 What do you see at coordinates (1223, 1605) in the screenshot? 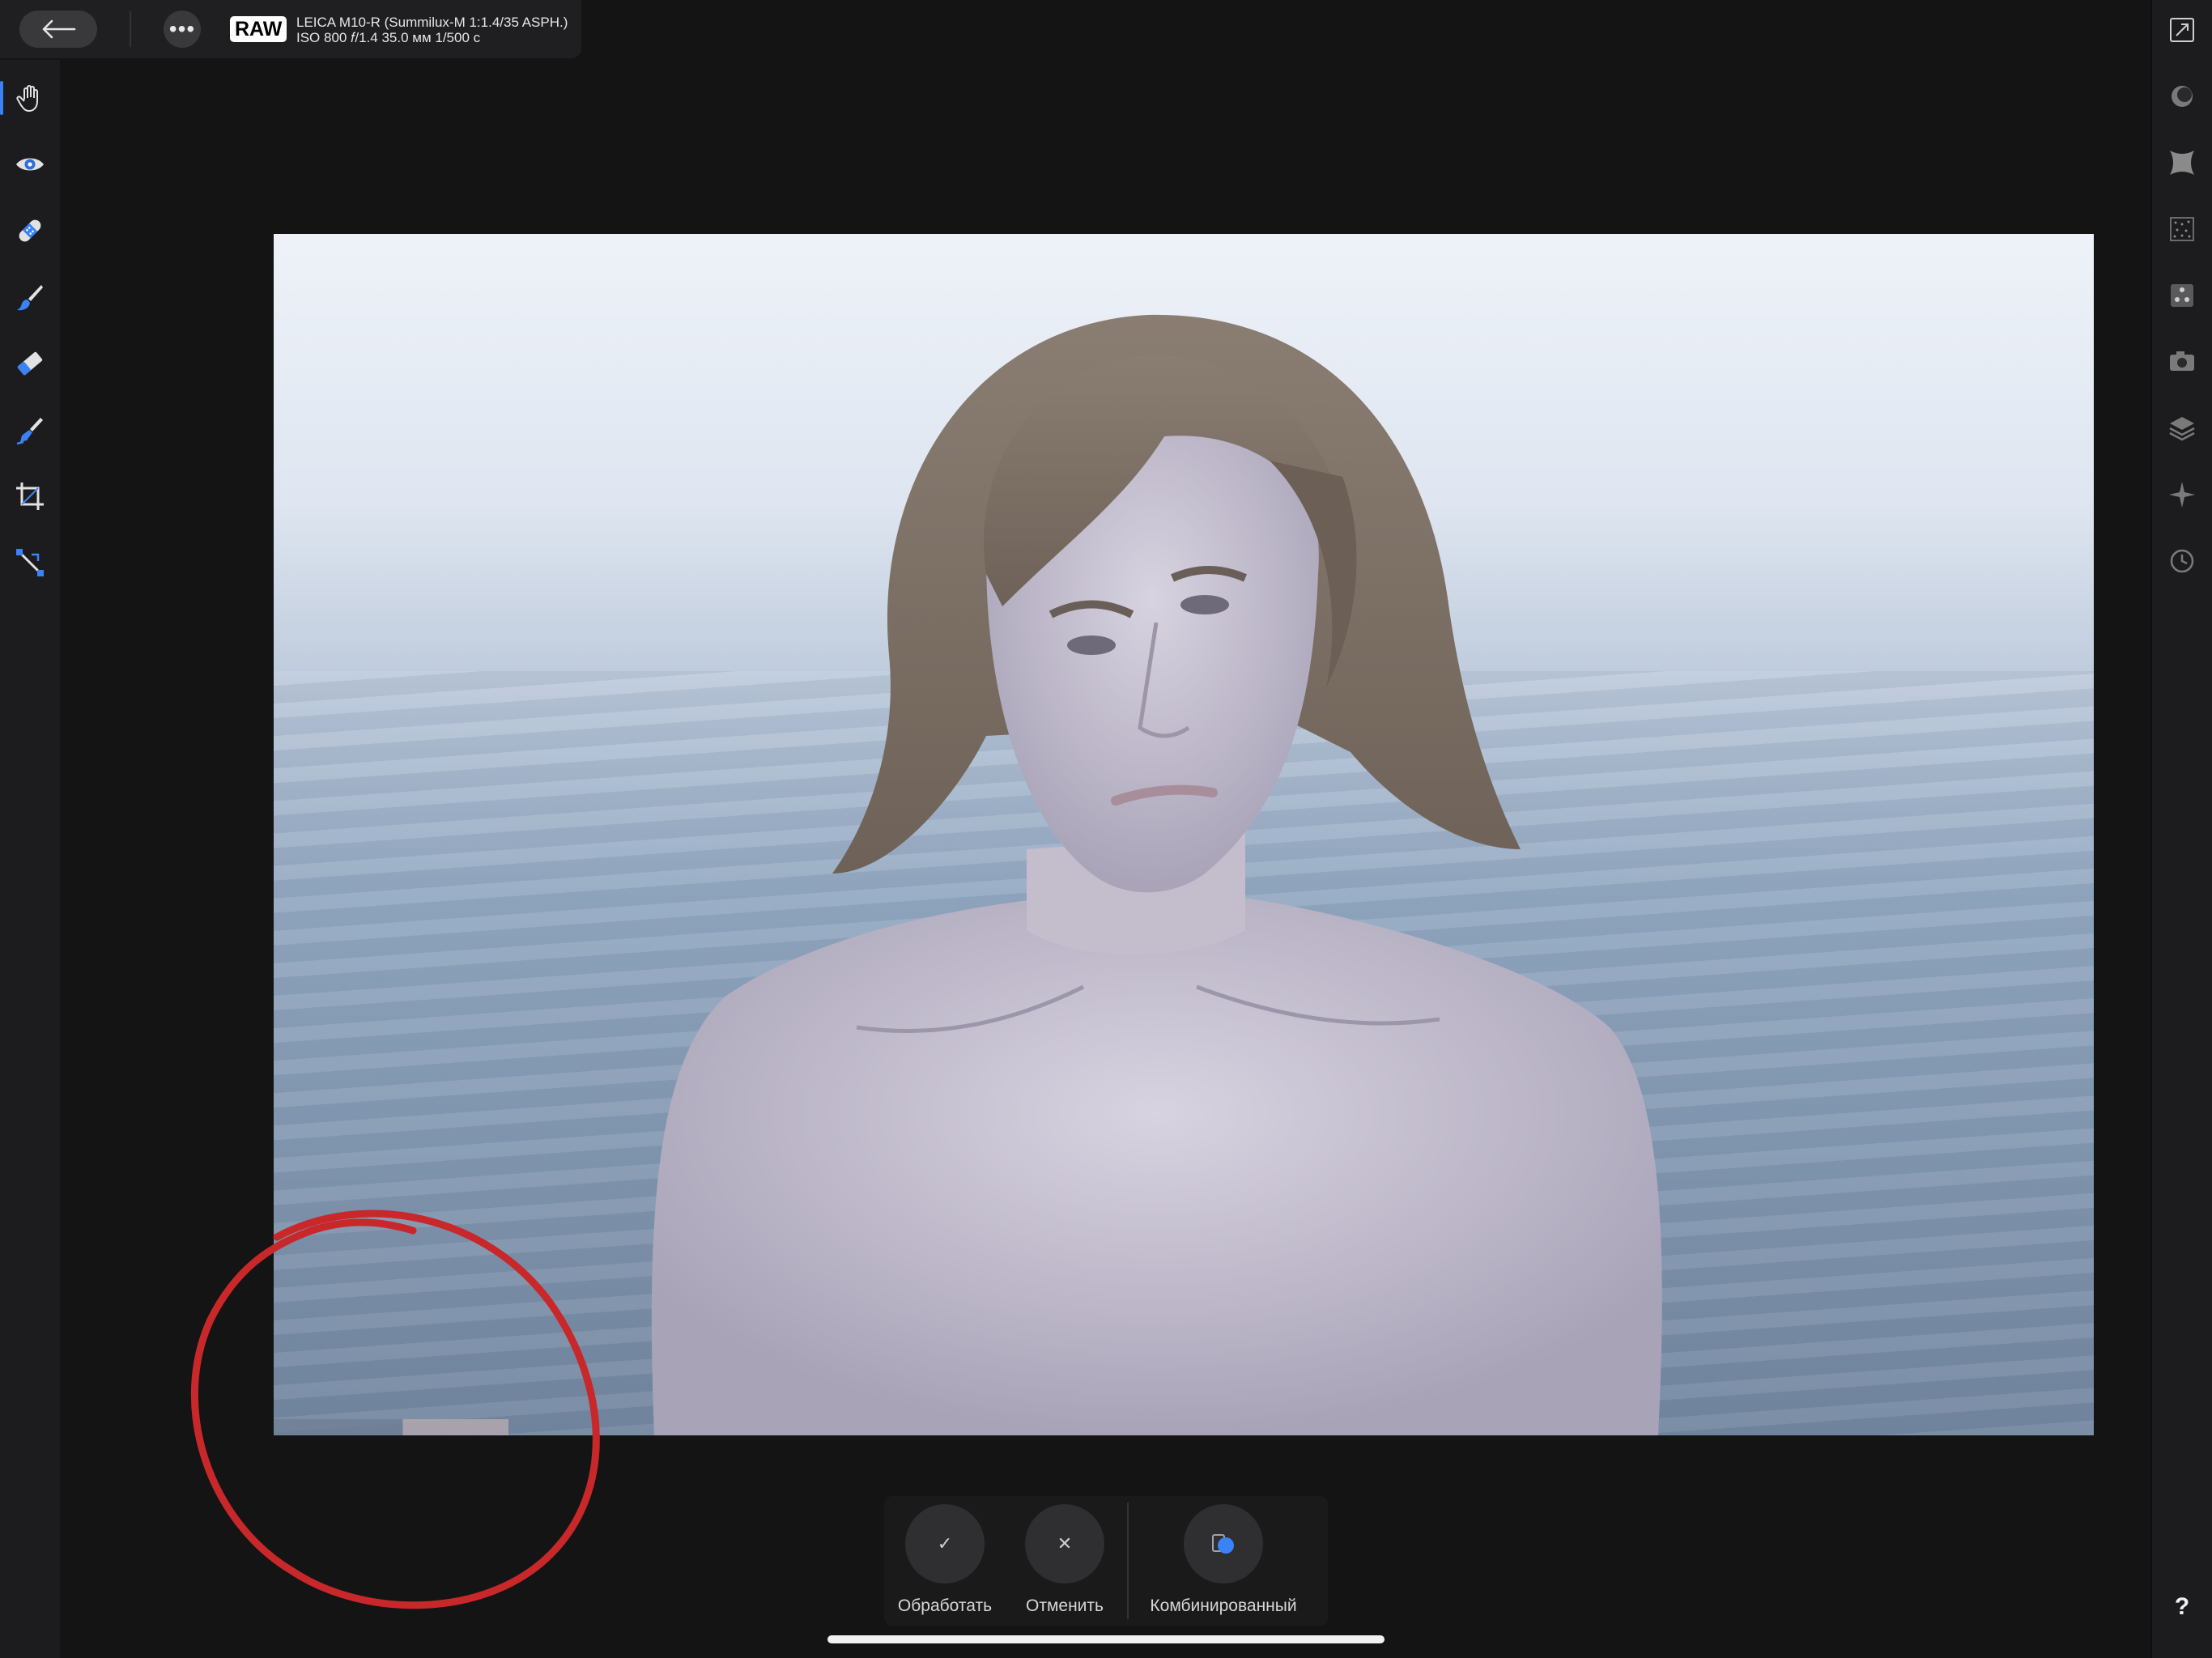
I see `combined-label: Комбинированный` at bounding box center [1223, 1605].